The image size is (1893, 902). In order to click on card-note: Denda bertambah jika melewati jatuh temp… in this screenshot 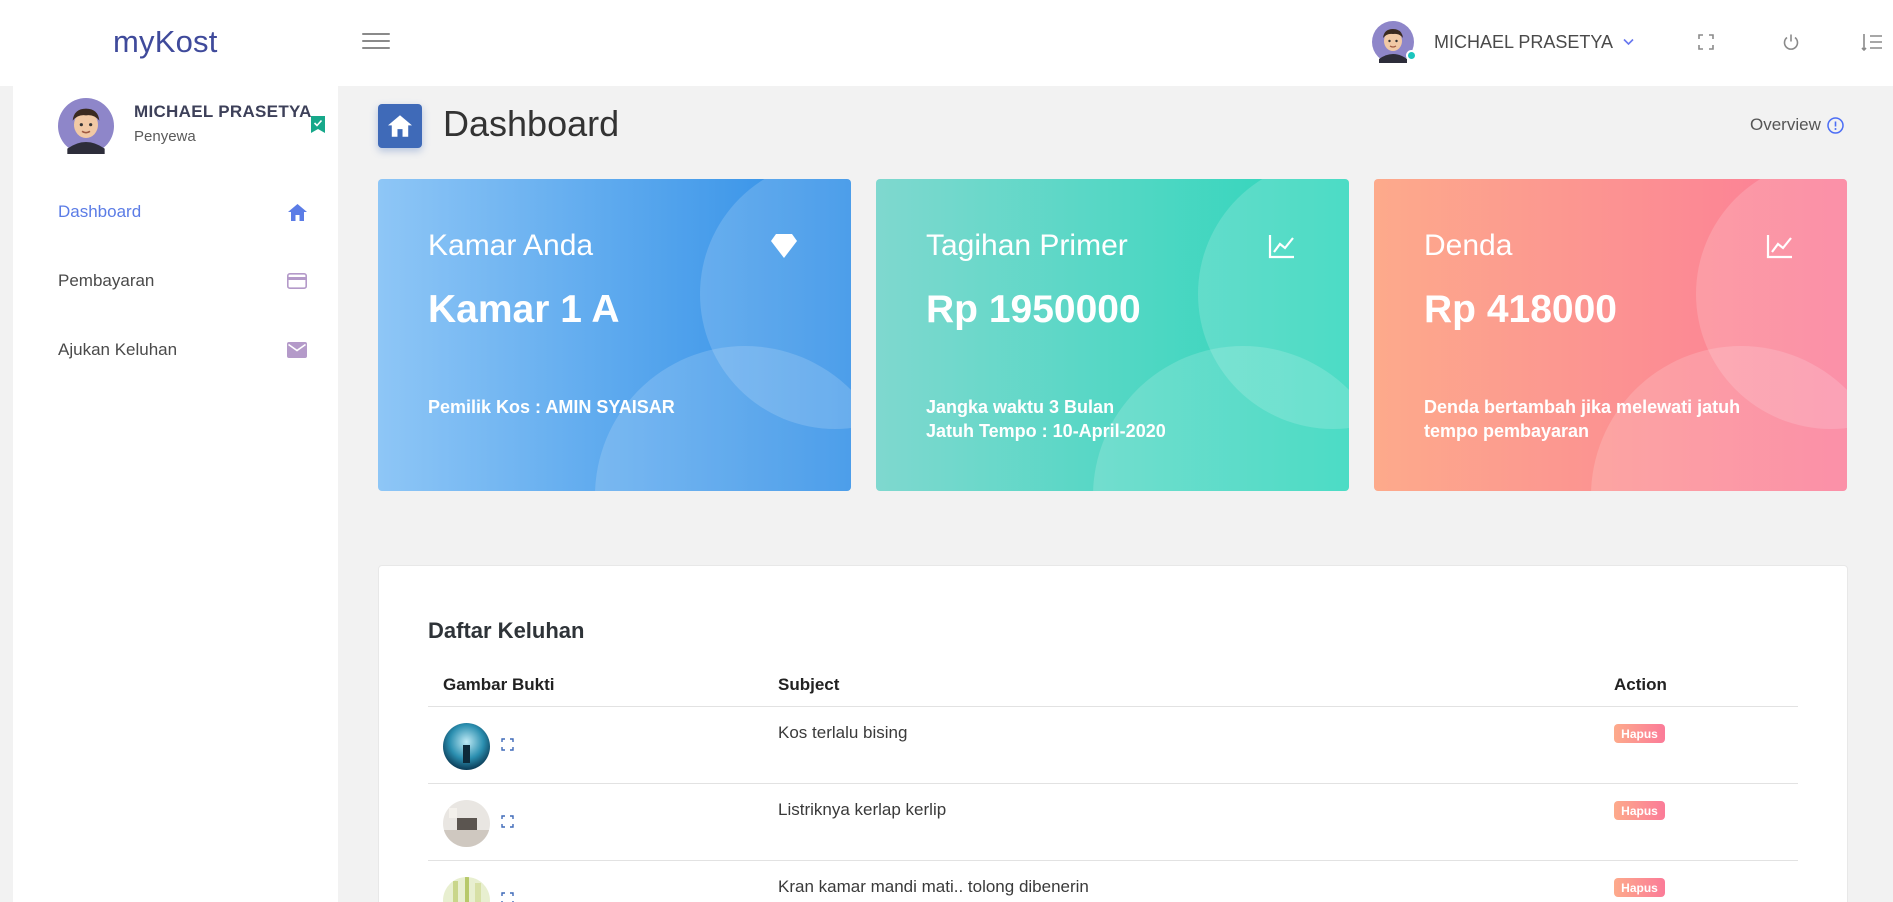, I will do `click(1582, 419)`.